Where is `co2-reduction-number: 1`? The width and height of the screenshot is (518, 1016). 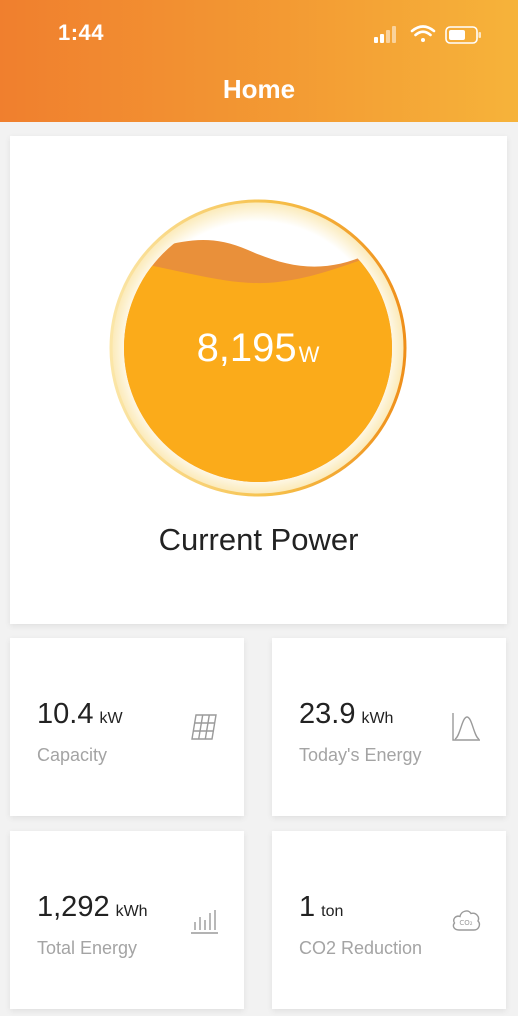 co2-reduction-number: 1 is located at coordinates (307, 907).